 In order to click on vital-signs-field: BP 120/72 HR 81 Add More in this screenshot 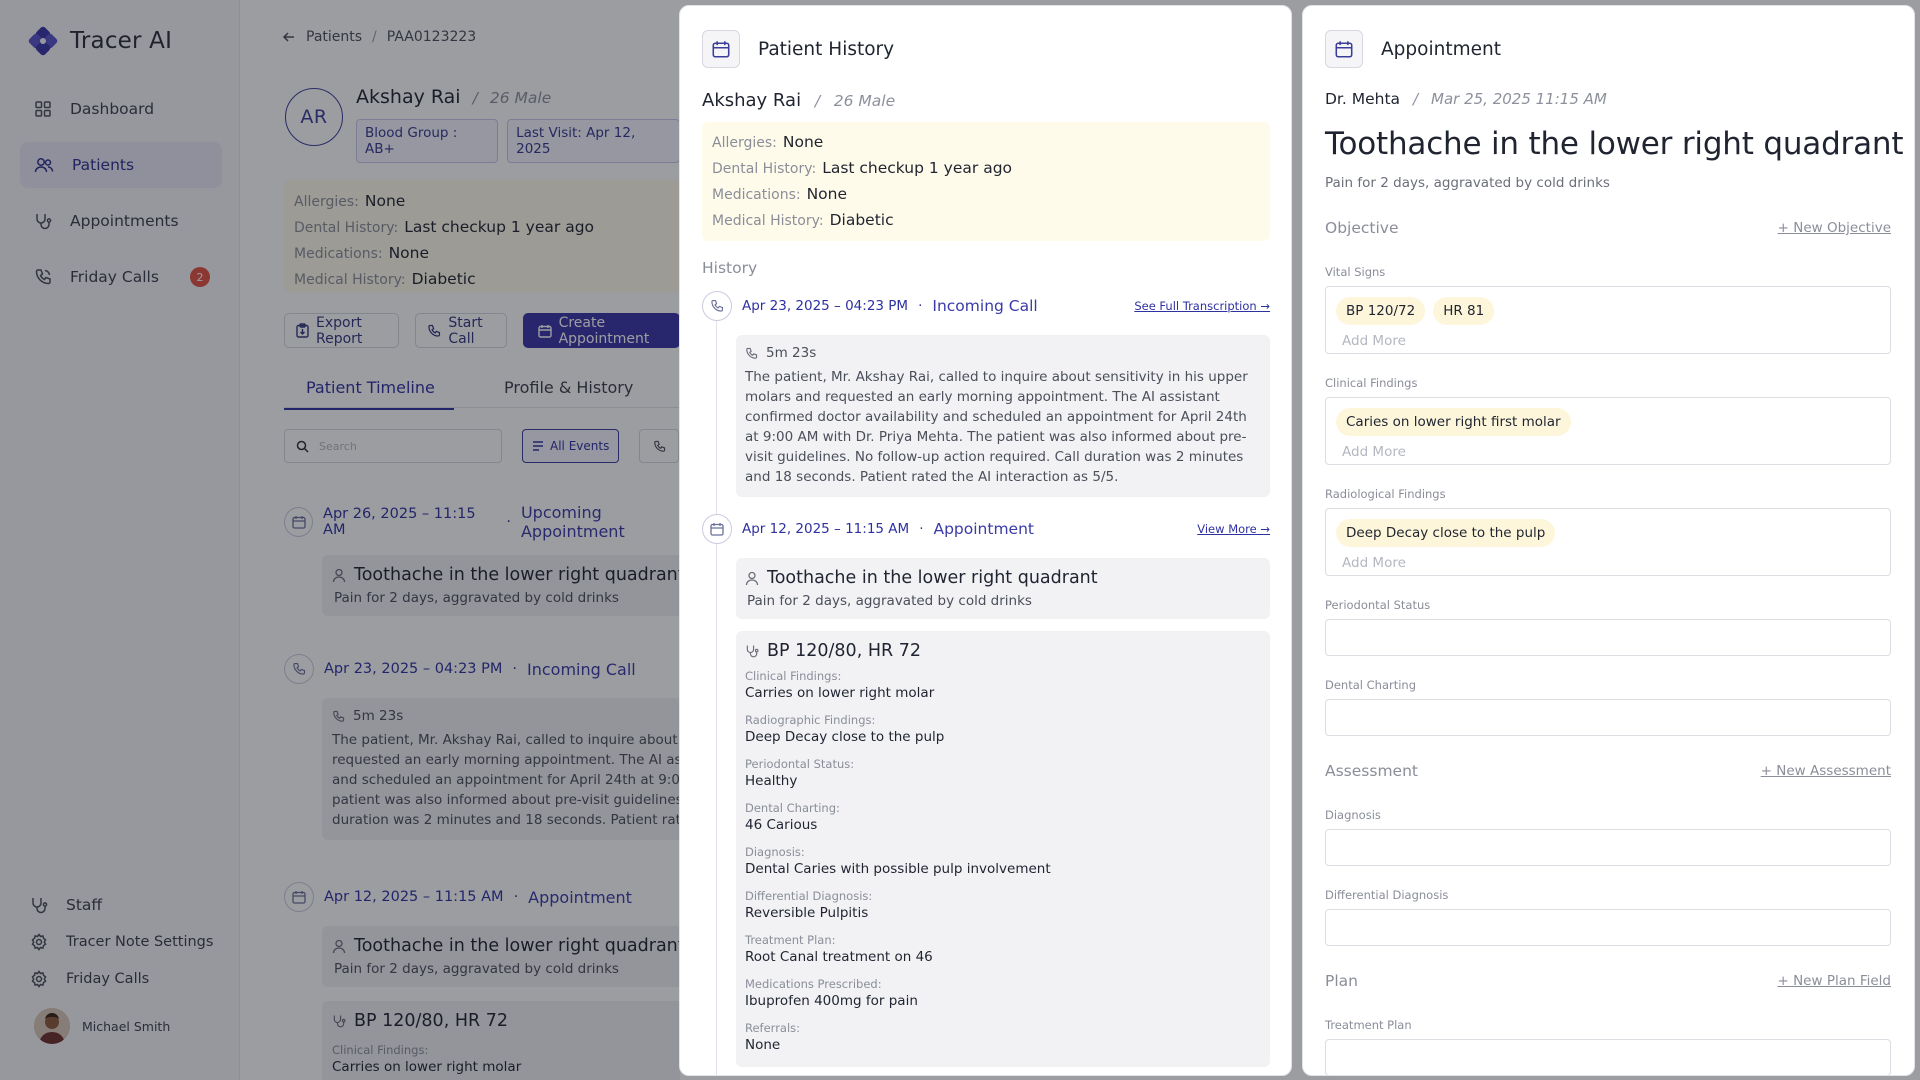, I will do `click(1608, 320)`.